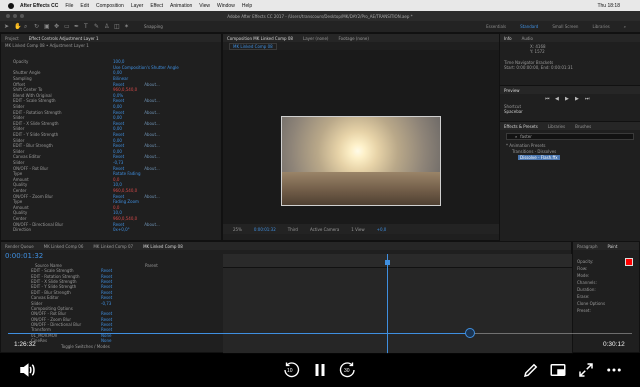 This screenshot has width=640, height=387. What do you see at coordinates (127, 26) in the screenshot?
I see `puppet-tool-icon: ✶` at bounding box center [127, 26].